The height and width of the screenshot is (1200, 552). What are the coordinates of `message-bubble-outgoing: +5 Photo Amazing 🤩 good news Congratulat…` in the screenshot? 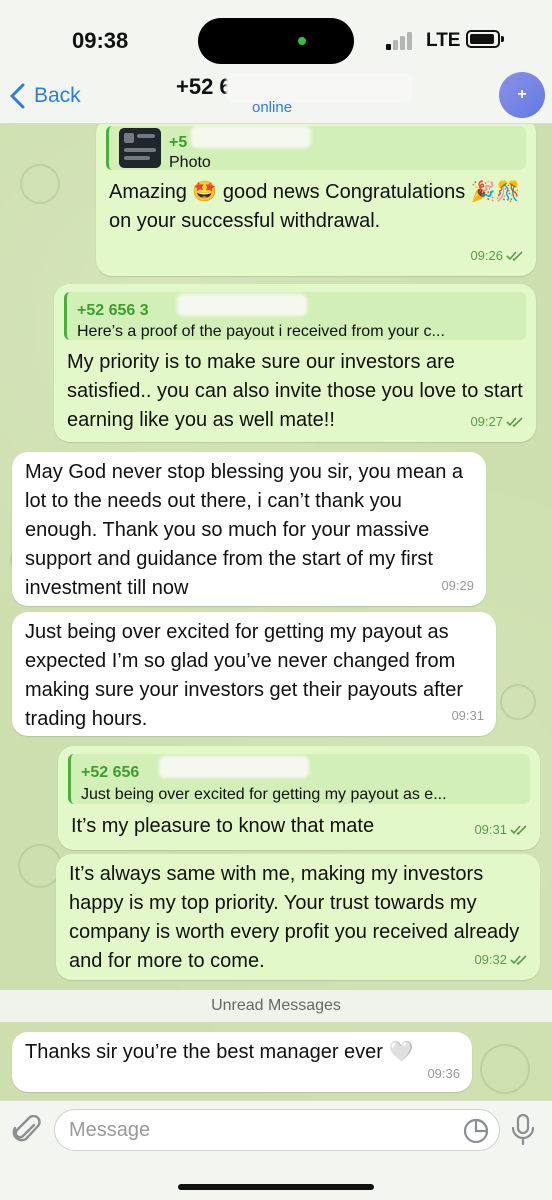 It's located at (316, 200).